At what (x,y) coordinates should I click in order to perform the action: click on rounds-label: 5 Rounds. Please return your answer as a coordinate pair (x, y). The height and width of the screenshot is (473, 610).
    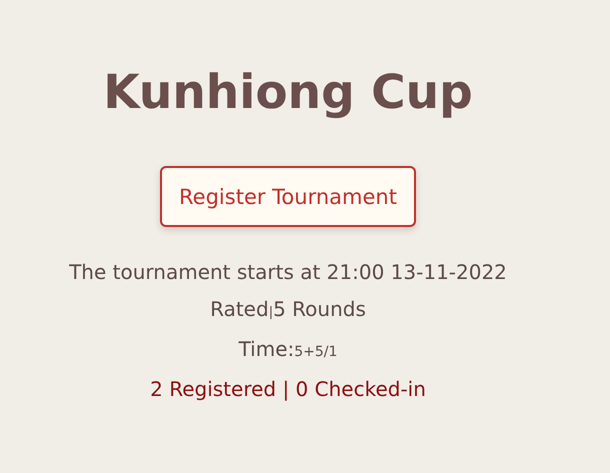
    Looking at the image, I should click on (319, 309).